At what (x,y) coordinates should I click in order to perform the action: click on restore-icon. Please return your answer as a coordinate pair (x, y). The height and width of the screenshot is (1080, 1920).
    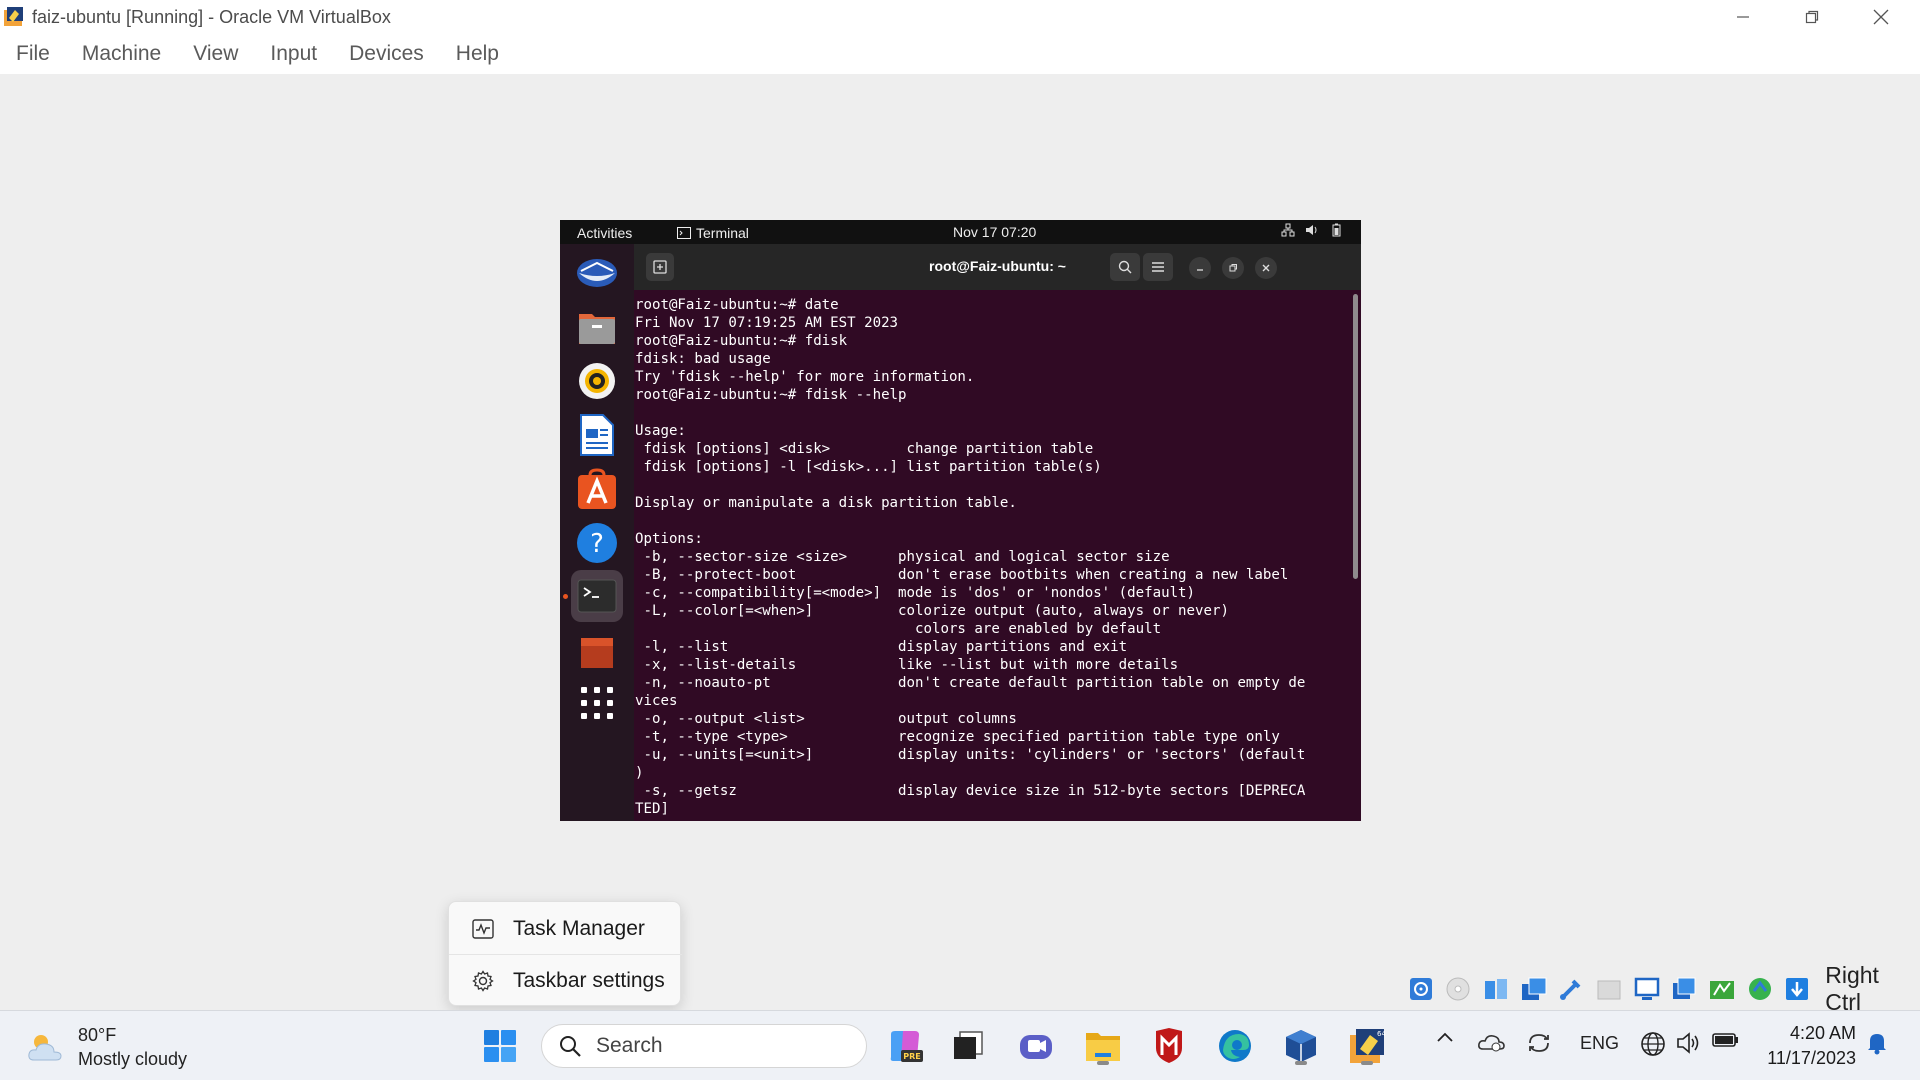
    Looking at the image, I should click on (1812, 17).